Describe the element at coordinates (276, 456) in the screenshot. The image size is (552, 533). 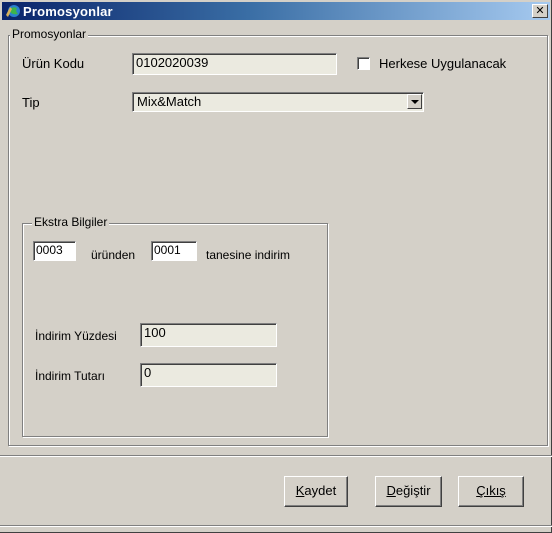
I see `button-area-separator-highlight` at that location.